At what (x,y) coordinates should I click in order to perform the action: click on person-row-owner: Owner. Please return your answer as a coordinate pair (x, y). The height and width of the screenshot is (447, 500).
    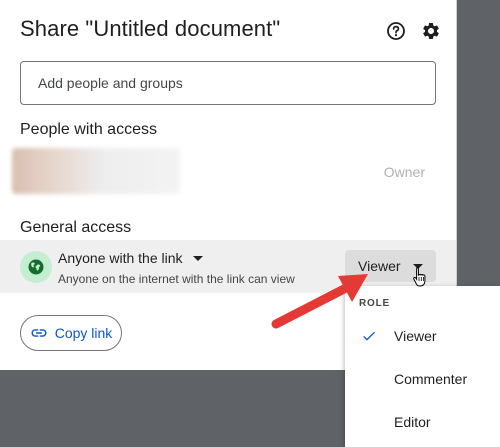
    Looking at the image, I should click on (224, 170).